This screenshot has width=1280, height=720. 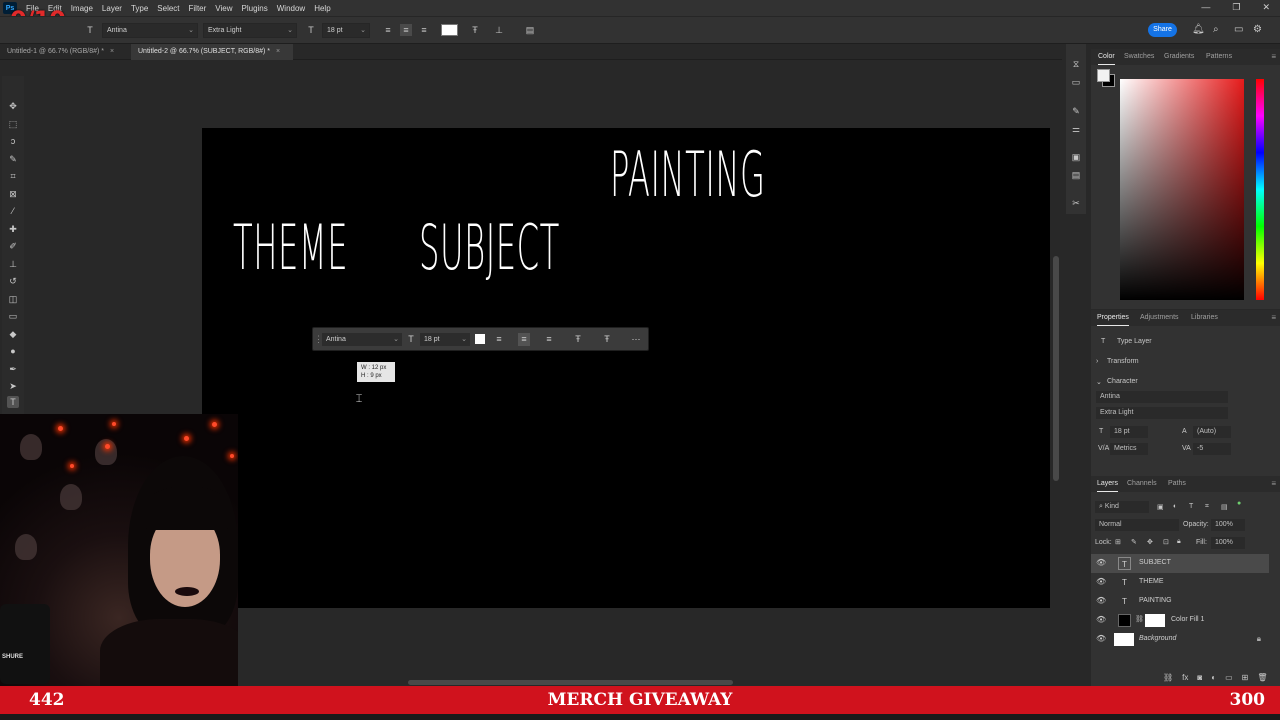 What do you see at coordinates (480, 339) in the screenshot?
I see `ctx-text-color-swatch` at bounding box center [480, 339].